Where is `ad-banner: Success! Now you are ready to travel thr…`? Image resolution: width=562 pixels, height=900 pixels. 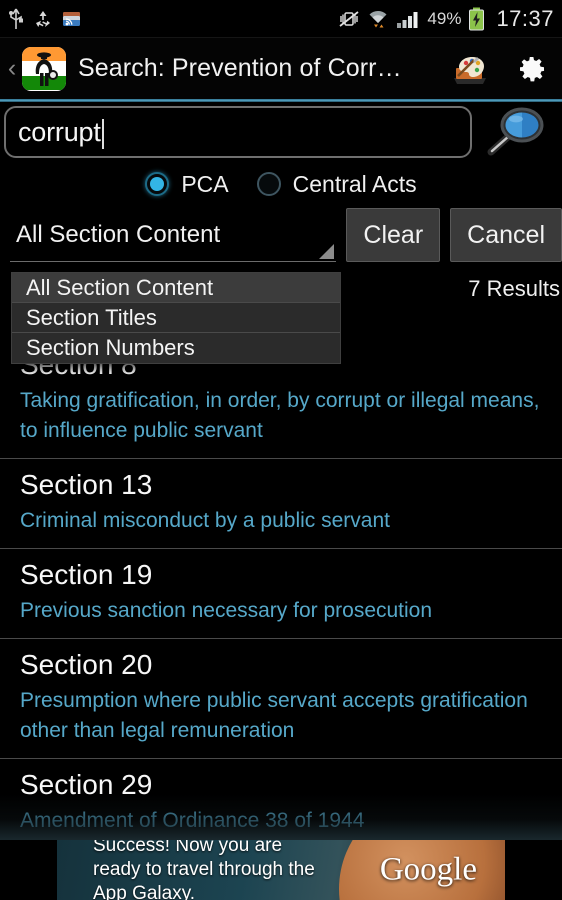 ad-banner: Success! Now you are ready to travel thr… is located at coordinates (281, 870).